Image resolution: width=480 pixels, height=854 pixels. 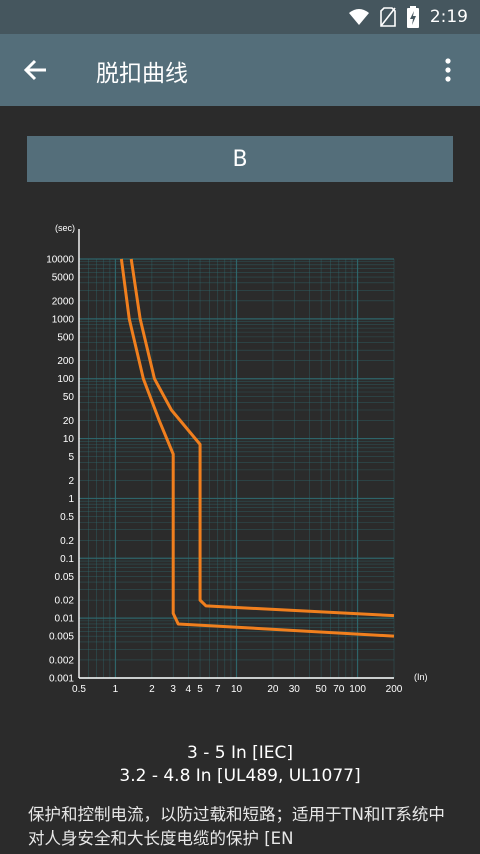 What do you see at coordinates (36, 70) in the screenshot?
I see `back-arrow-icon` at bounding box center [36, 70].